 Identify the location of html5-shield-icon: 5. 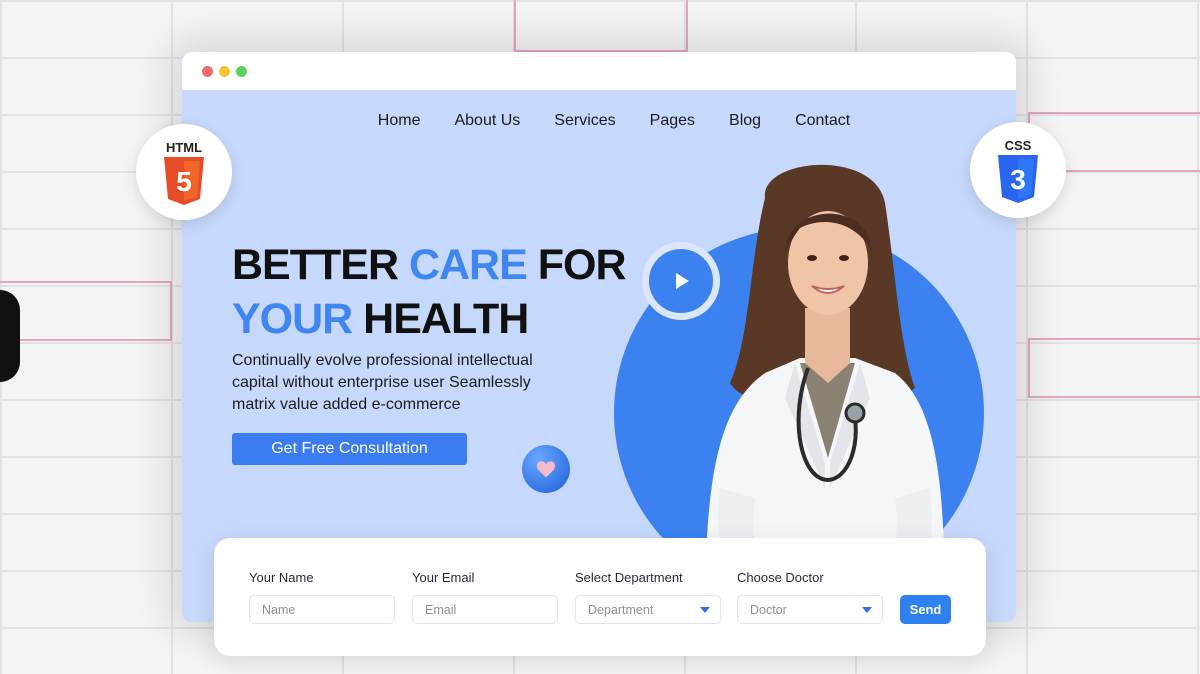
(184, 180).